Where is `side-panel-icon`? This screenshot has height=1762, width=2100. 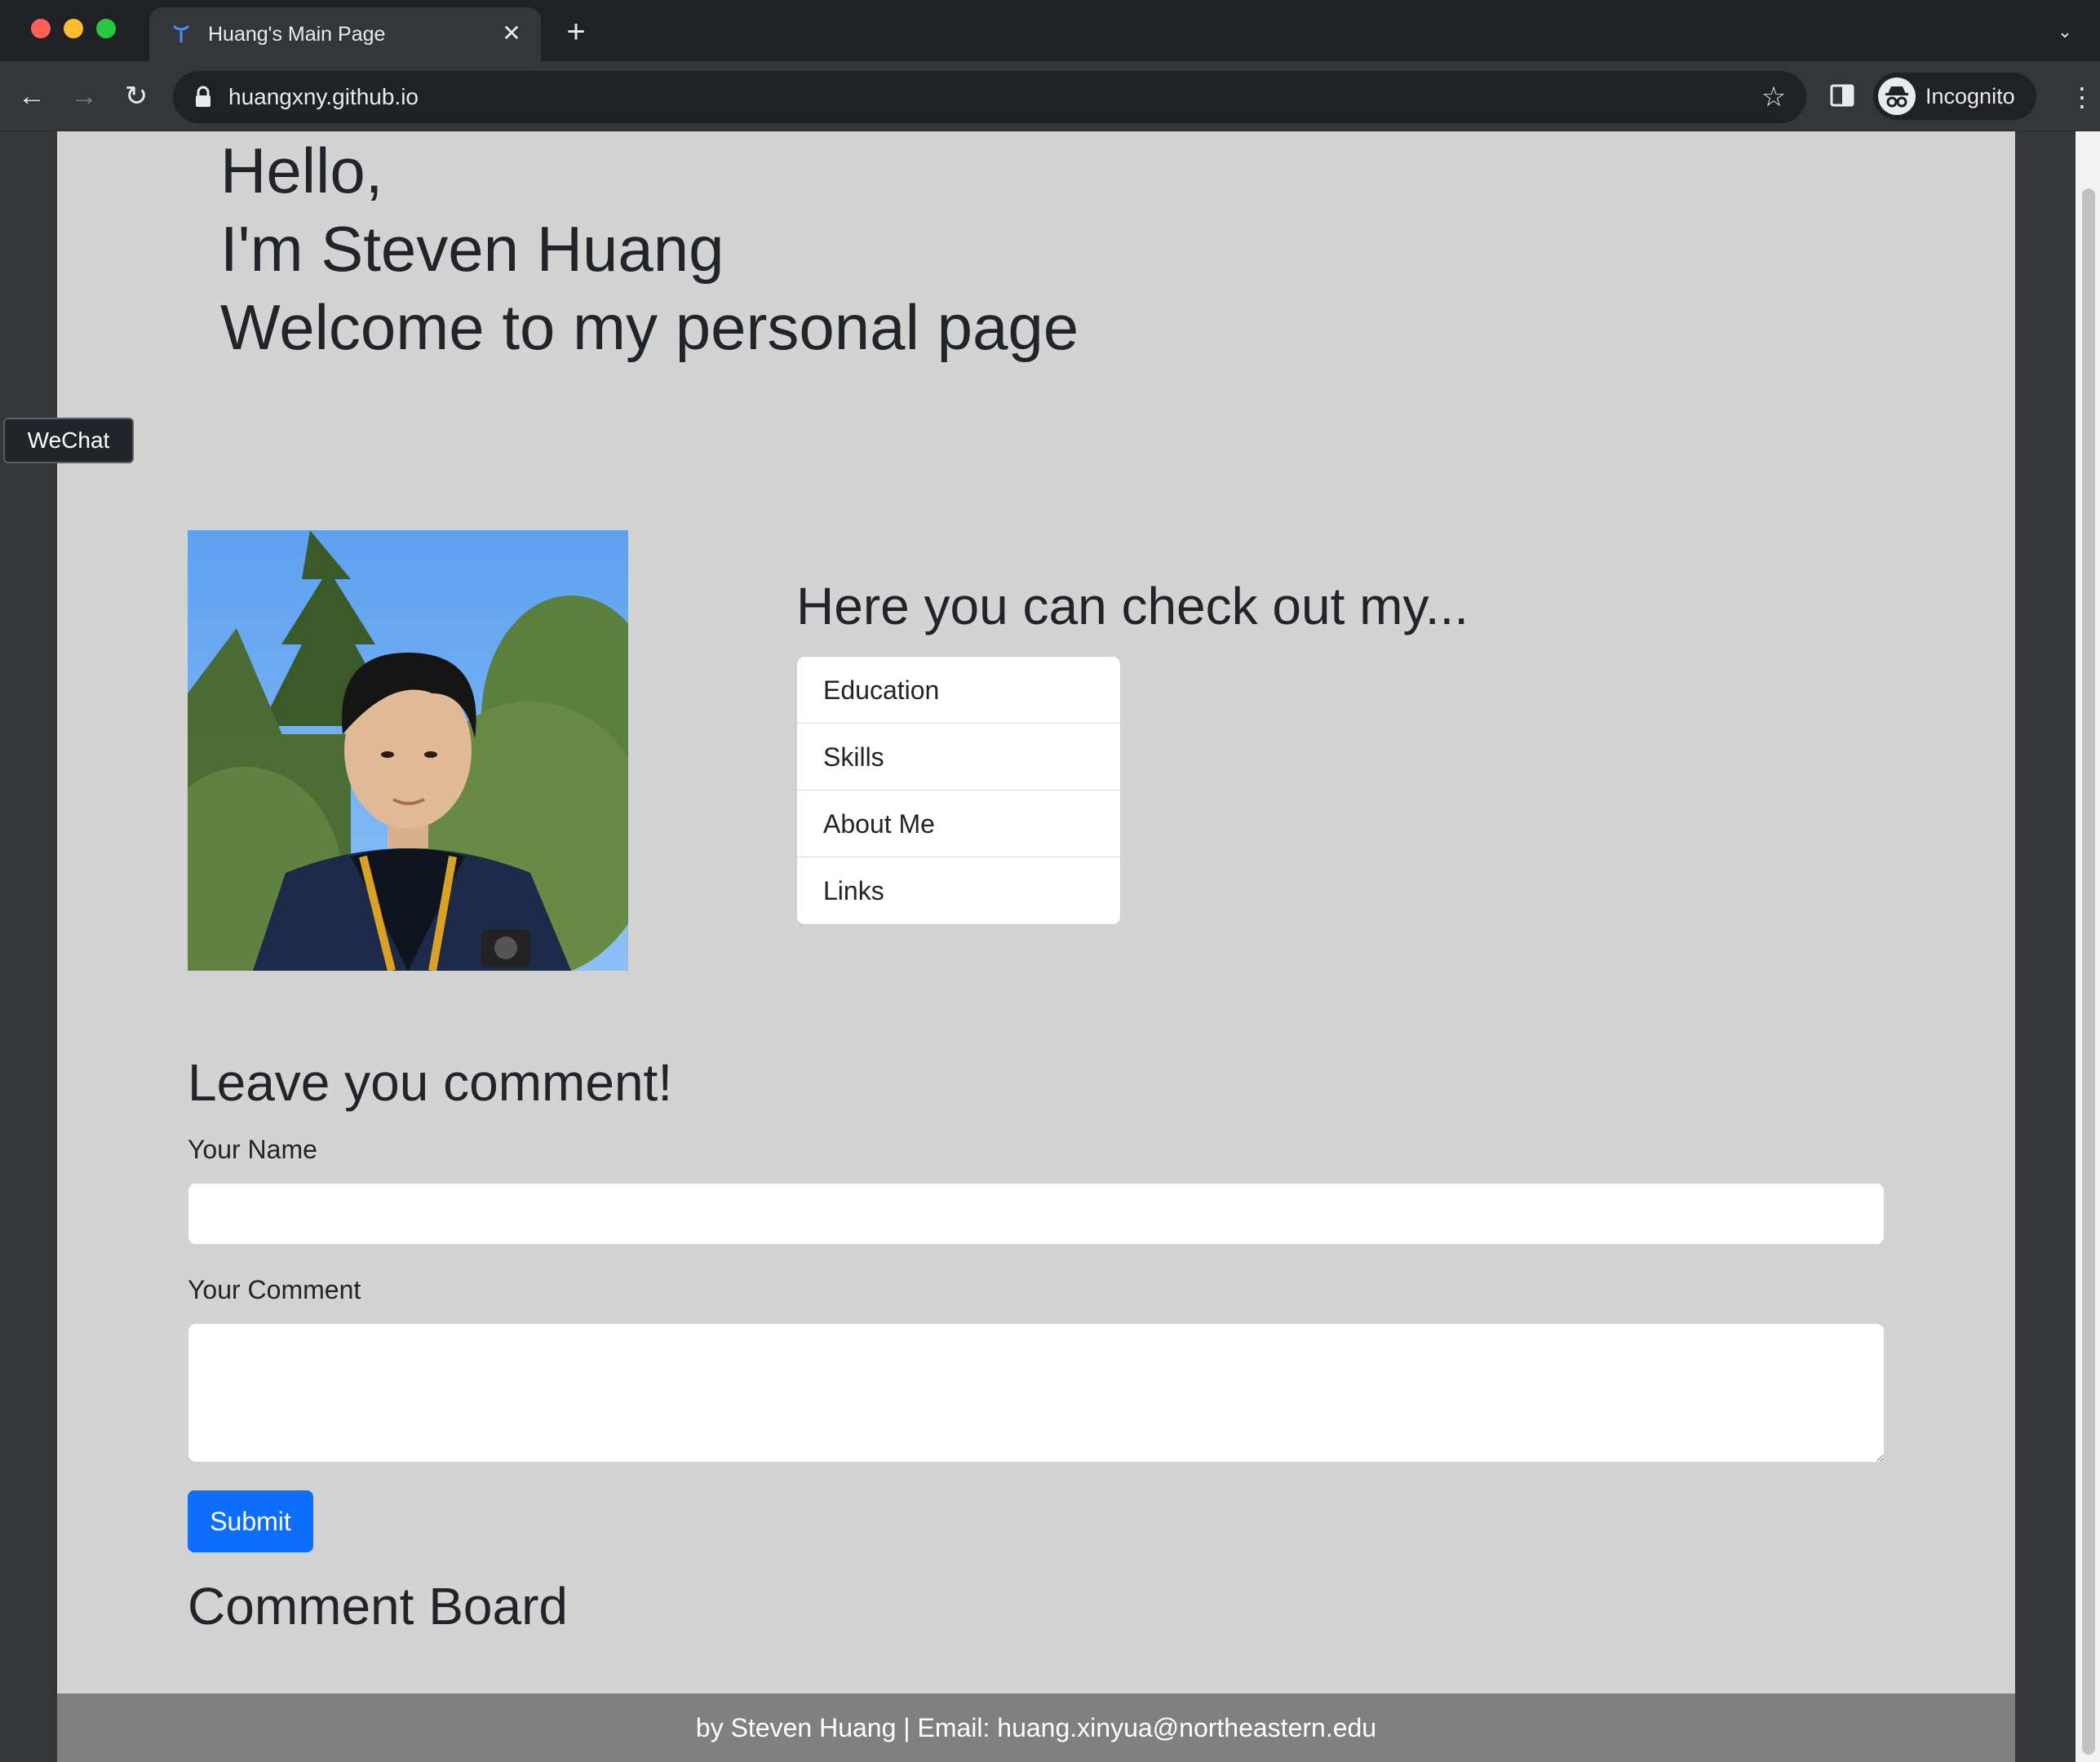
side-panel-icon is located at coordinates (1842, 95).